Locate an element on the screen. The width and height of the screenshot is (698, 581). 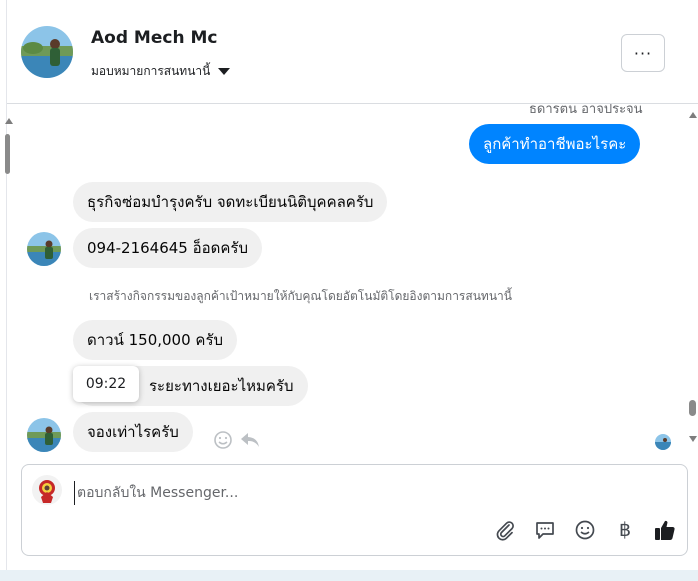
smiley-icon is located at coordinates (585, 530).